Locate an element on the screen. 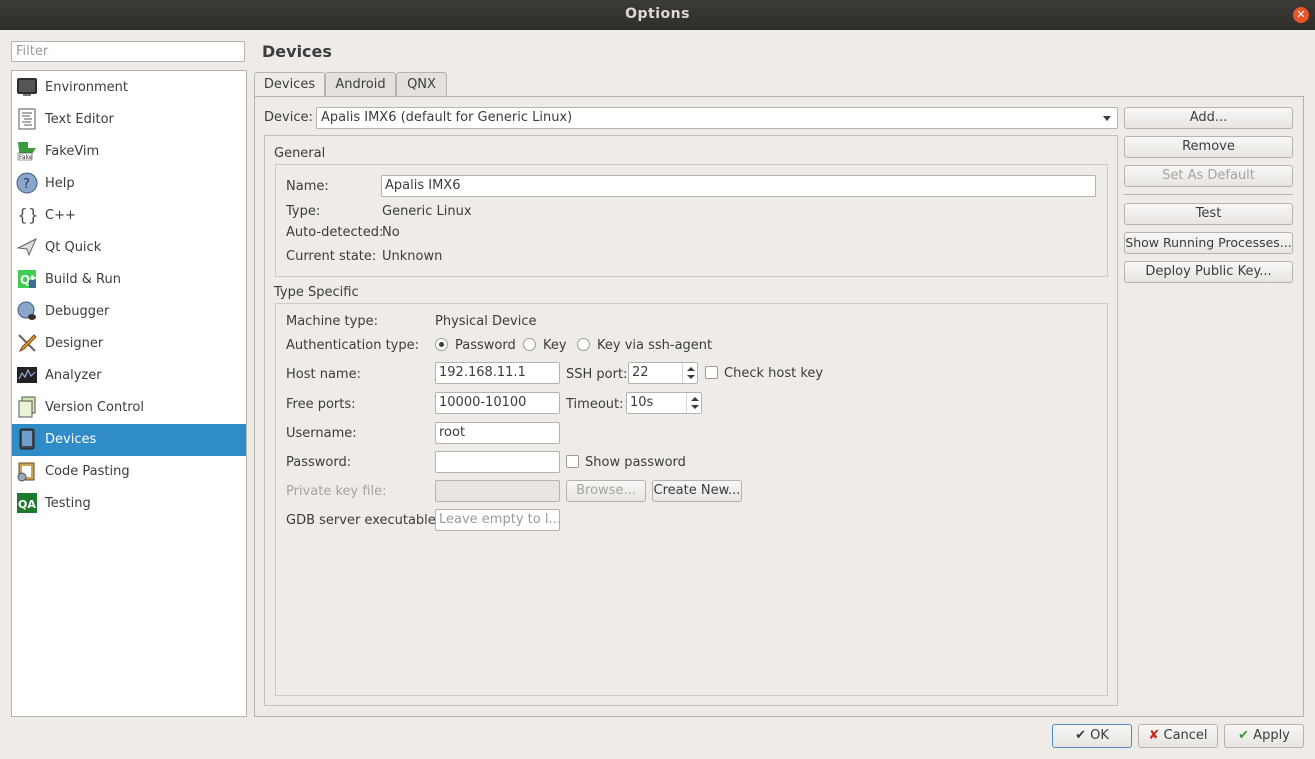 The image size is (1315, 759). auto-detected-value: No is located at coordinates (391, 232).